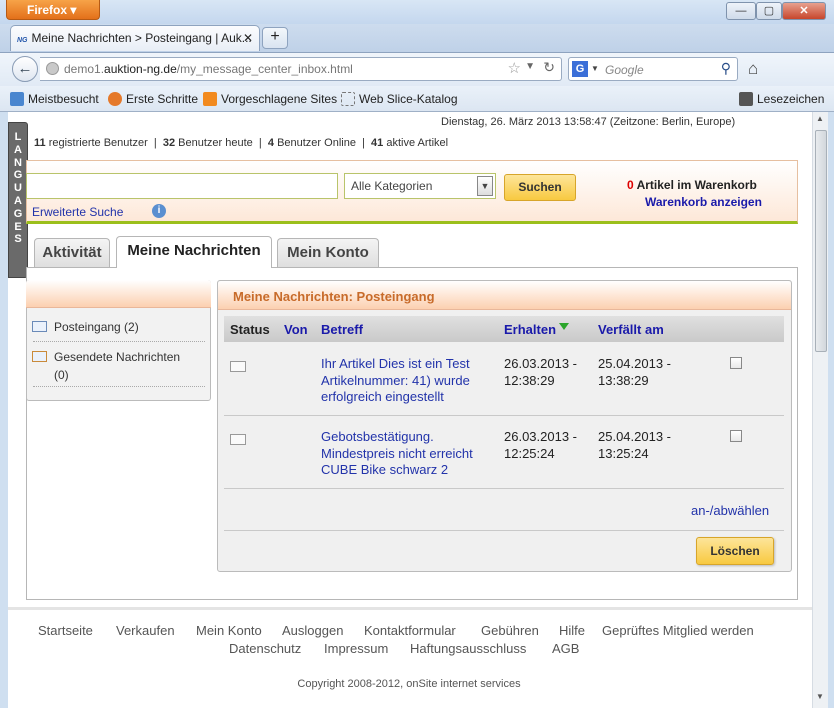 Image resolution: width=834 pixels, height=708 pixels. What do you see at coordinates (530, 329) in the screenshot?
I see `col-erhalten: Erhalten` at bounding box center [530, 329].